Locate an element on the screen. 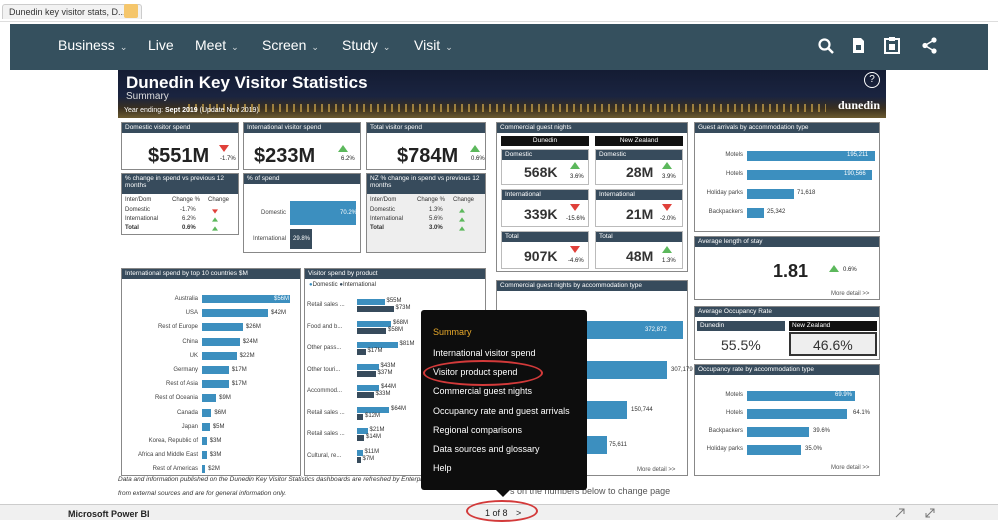  total-spend-card: Total visitor spend $784M 0.6% is located at coordinates (426, 146).